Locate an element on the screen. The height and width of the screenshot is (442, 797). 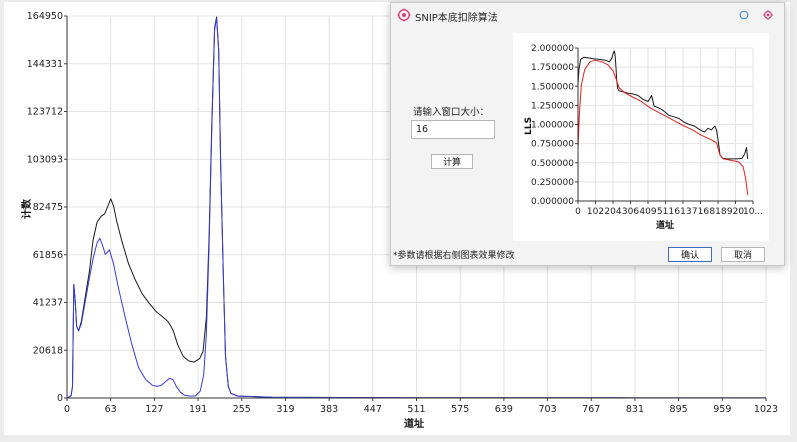
x-tick-label: 1023 is located at coordinates (766, 409).